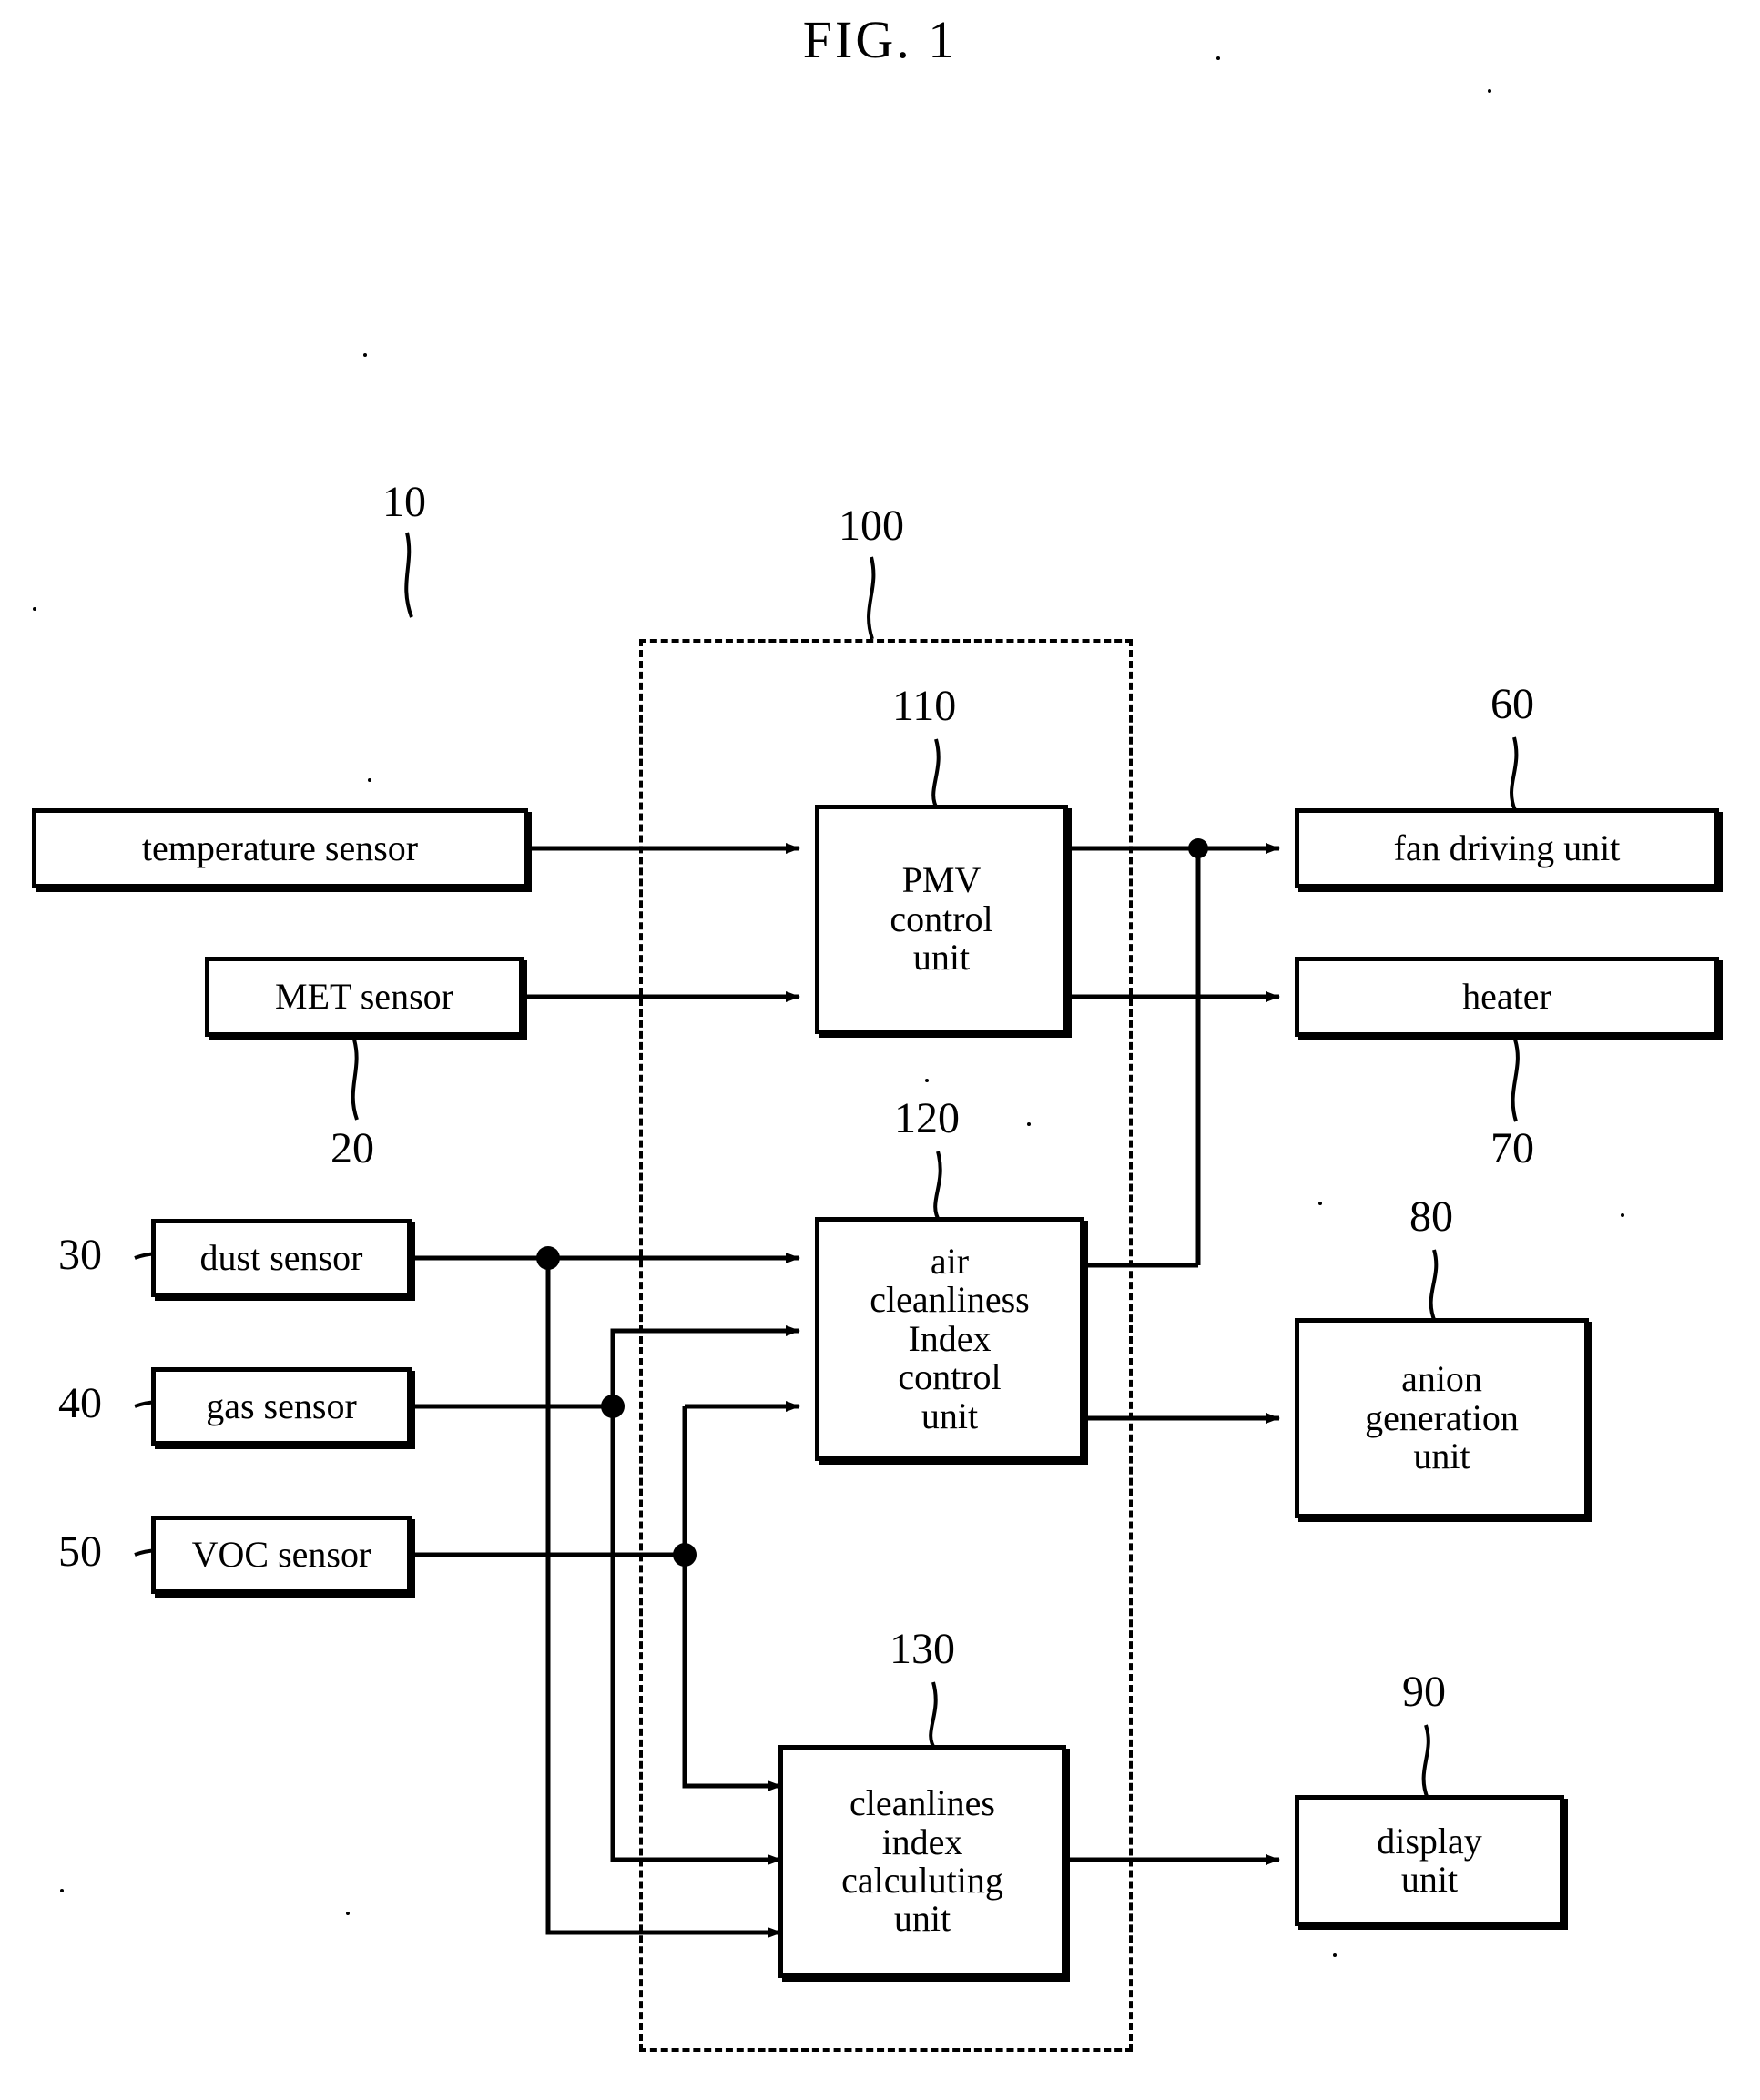 The image size is (1760, 2100). Describe the element at coordinates (80, 1551) in the screenshot. I see `ref-numeral-50: 50` at that location.